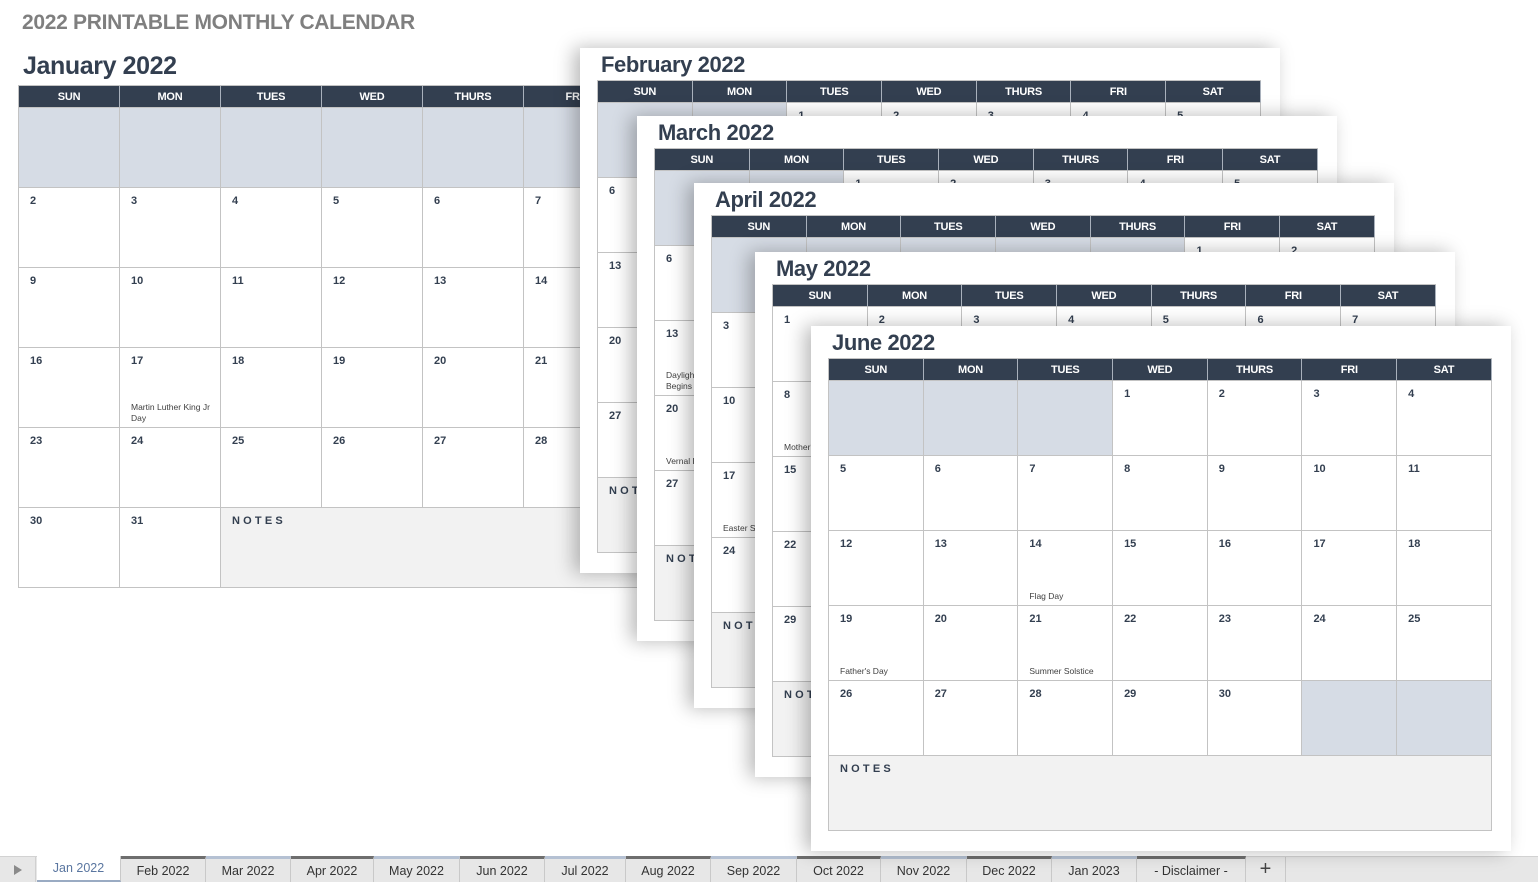  What do you see at coordinates (1127, 394) in the screenshot?
I see `day-number: 1` at bounding box center [1127, 394].